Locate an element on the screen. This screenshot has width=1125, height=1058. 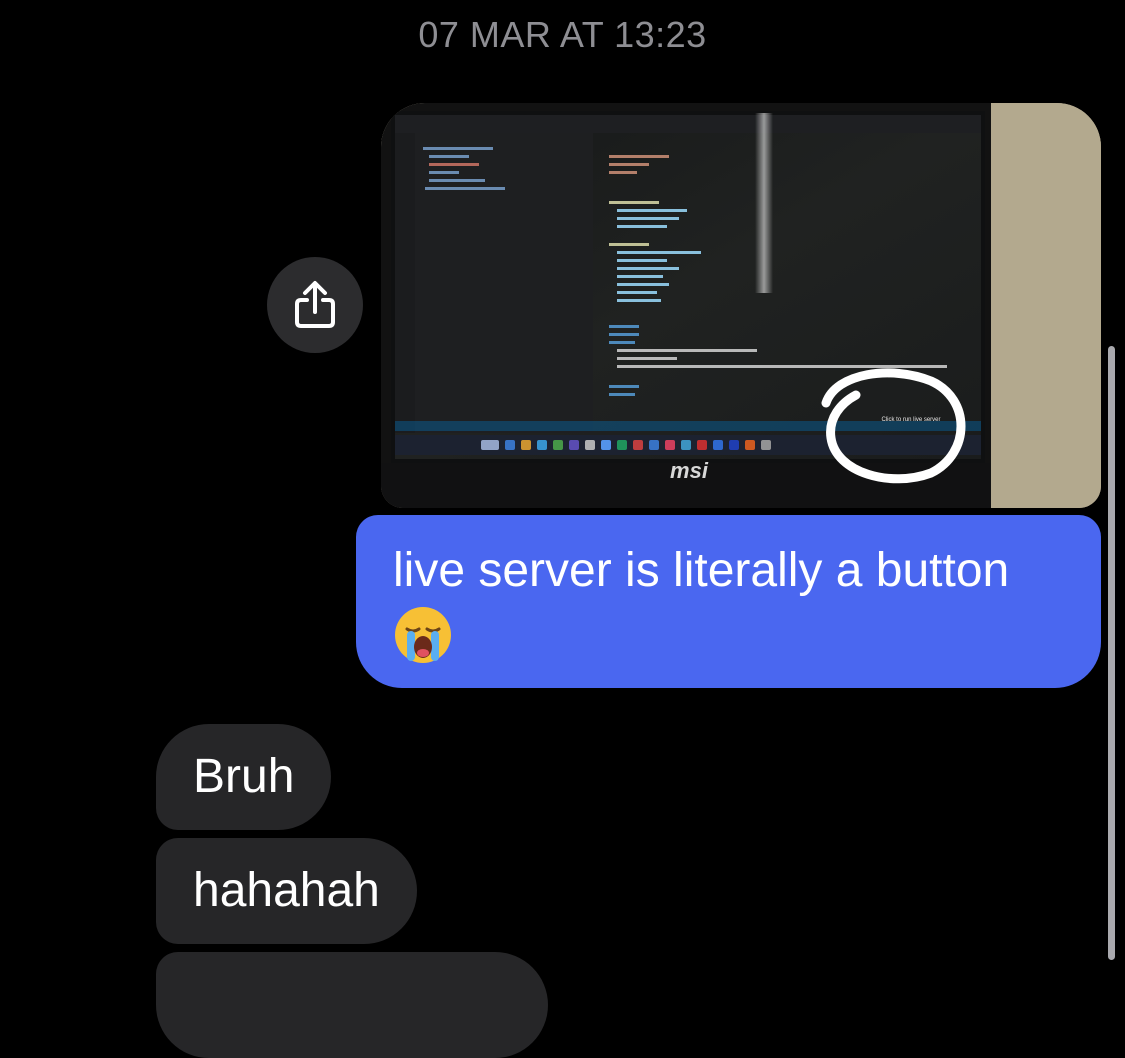
timestamp: 07 MAR AT 13:23 is located at coordinates (562, 34).